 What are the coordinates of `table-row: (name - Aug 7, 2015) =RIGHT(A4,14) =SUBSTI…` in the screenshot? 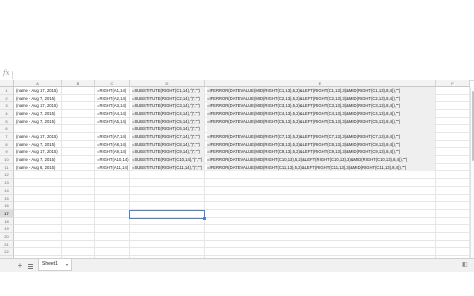 It's located at (242, 114).